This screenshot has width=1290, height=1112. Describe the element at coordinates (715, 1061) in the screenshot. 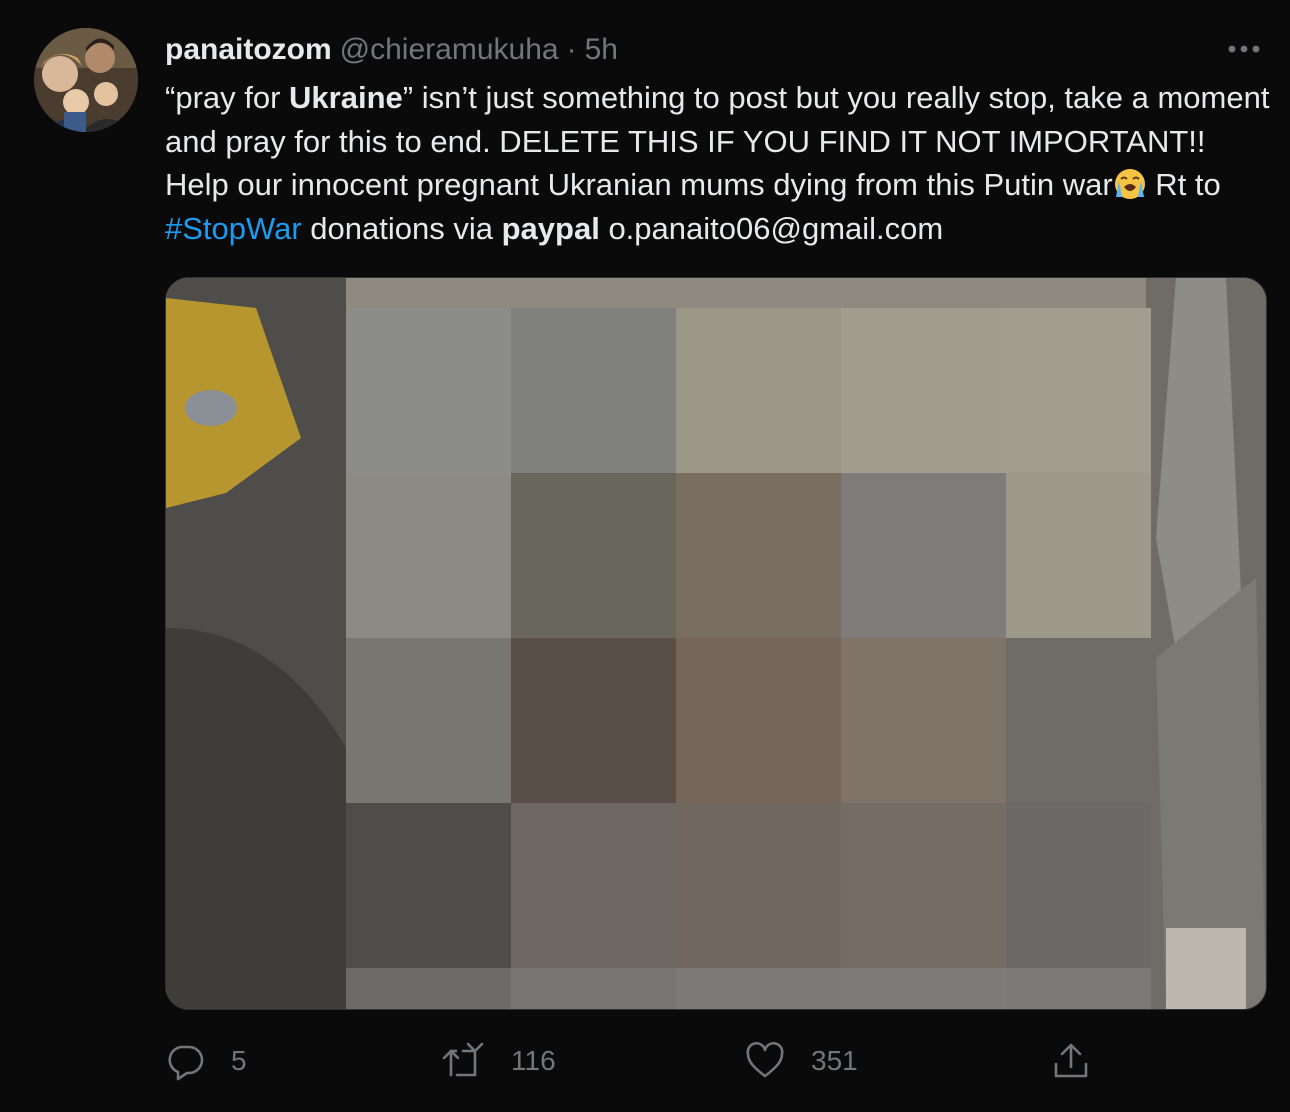

I see `tweet-actions: 5 116 351` at that location.